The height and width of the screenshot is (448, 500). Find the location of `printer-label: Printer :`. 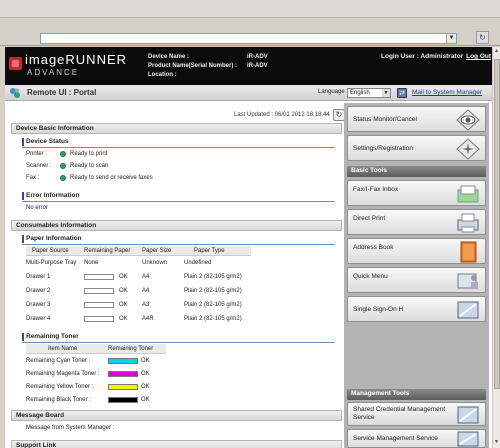

printer-label: Printer : is located at coordinates (37, 154).